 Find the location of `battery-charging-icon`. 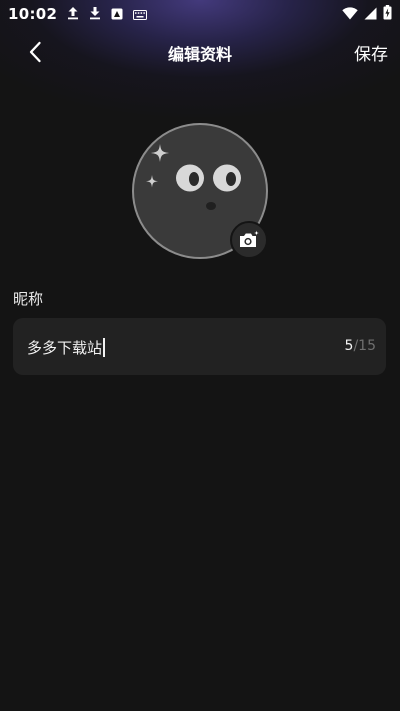

battery-charging-icon is located at coordinates (387, 14).